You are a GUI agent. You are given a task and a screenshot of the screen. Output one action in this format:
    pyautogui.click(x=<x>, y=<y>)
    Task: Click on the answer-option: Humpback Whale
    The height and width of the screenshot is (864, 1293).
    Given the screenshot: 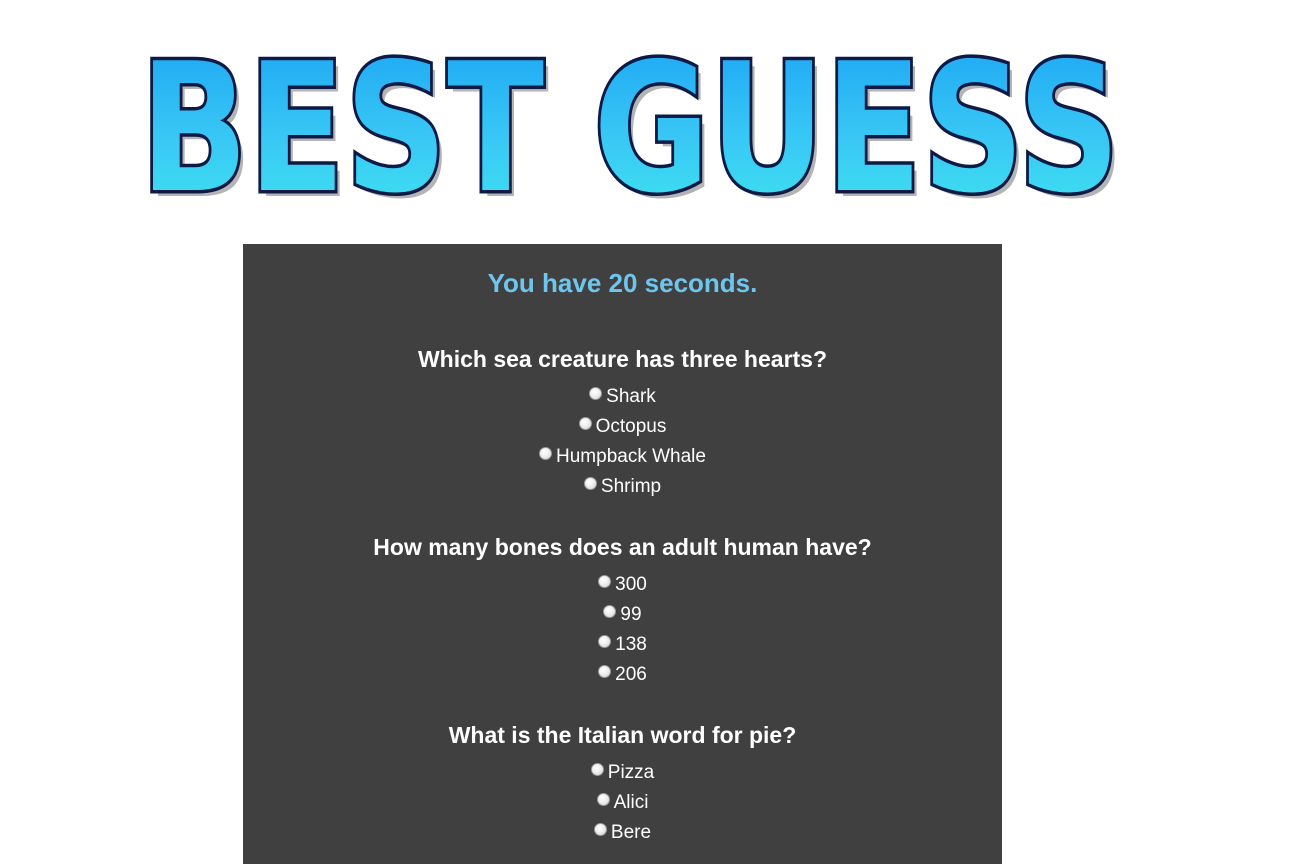 What is the action you would take?
    pyautogui.click(x=622, y=457)
    